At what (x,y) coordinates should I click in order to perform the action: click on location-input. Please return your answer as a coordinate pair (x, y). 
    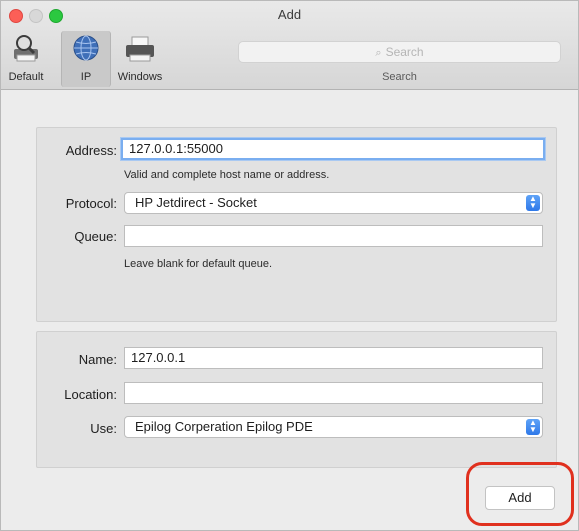
    Looking at the image, I should click on (333, 393).